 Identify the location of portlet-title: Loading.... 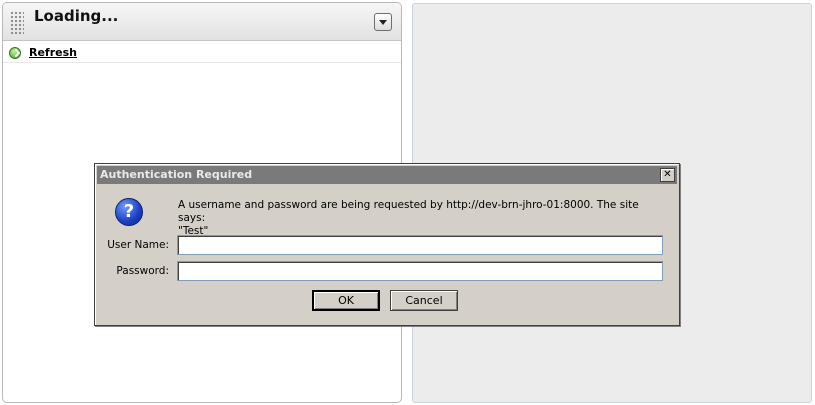
(76, 16).